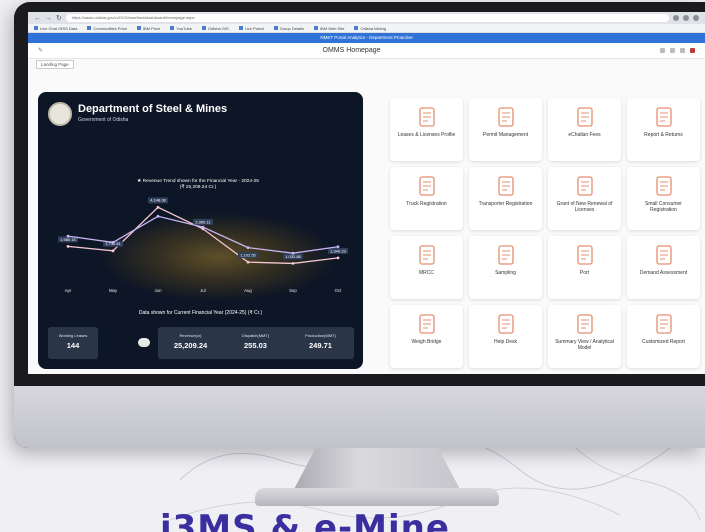  I want to click on stat-working-leases: Working Leases 144, so click(73, 343).